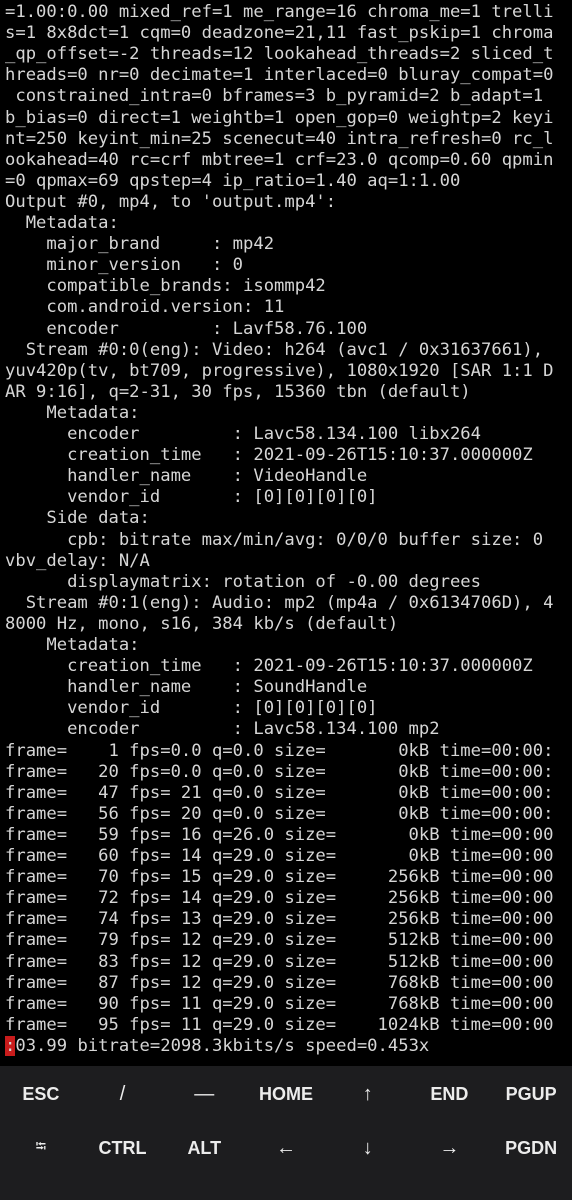 Image resolution: width=572 pixels, height=1200 pixels. What do you see at coordinates (165, 286) in the screenshot?
I see `terminal-line: compatible_brands: isommp42` at bounding box center [165, 286].